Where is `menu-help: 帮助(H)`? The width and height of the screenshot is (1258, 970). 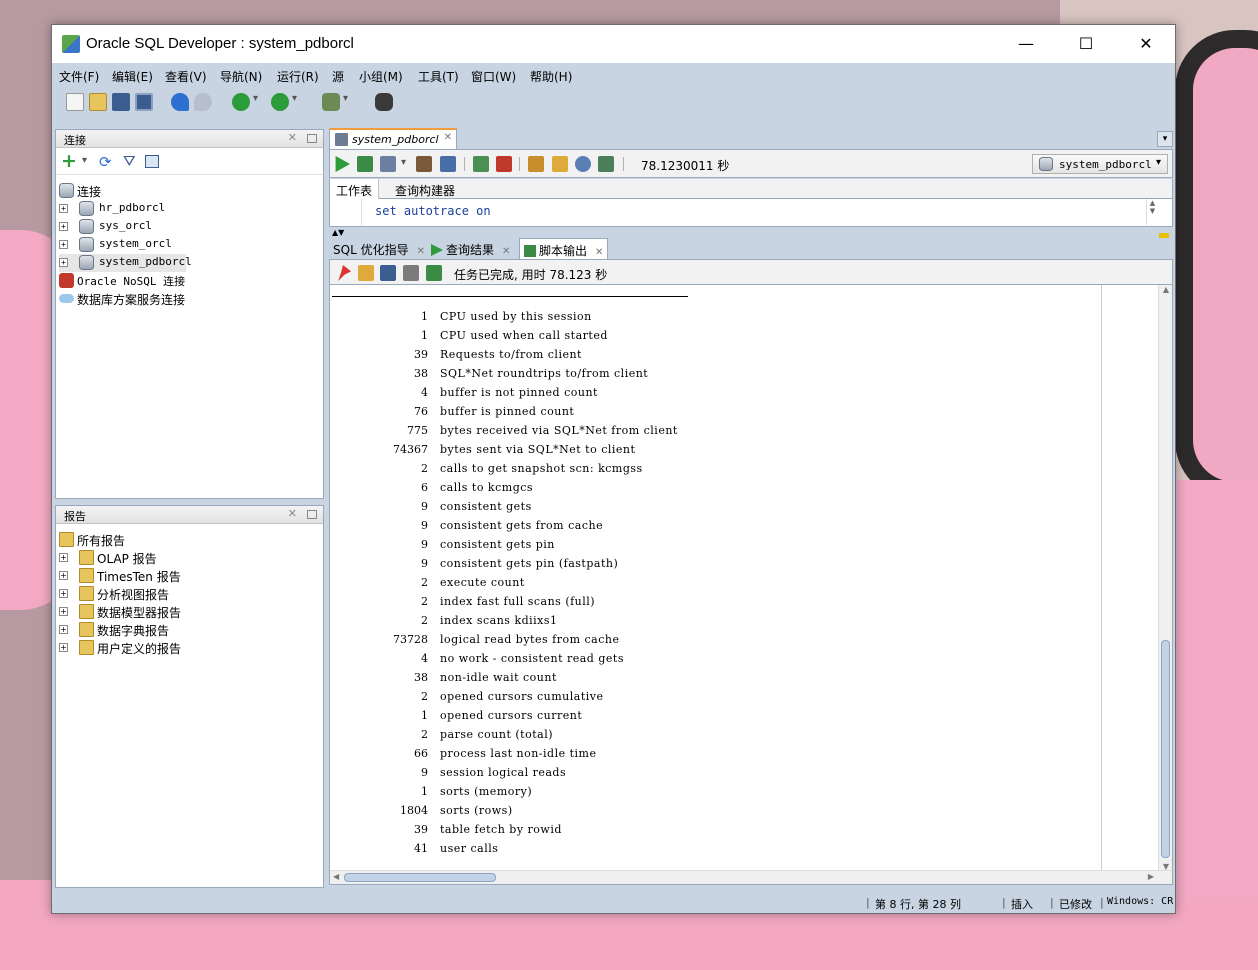
menu-help: 帮助(H) is located at coordinates (551, 76).